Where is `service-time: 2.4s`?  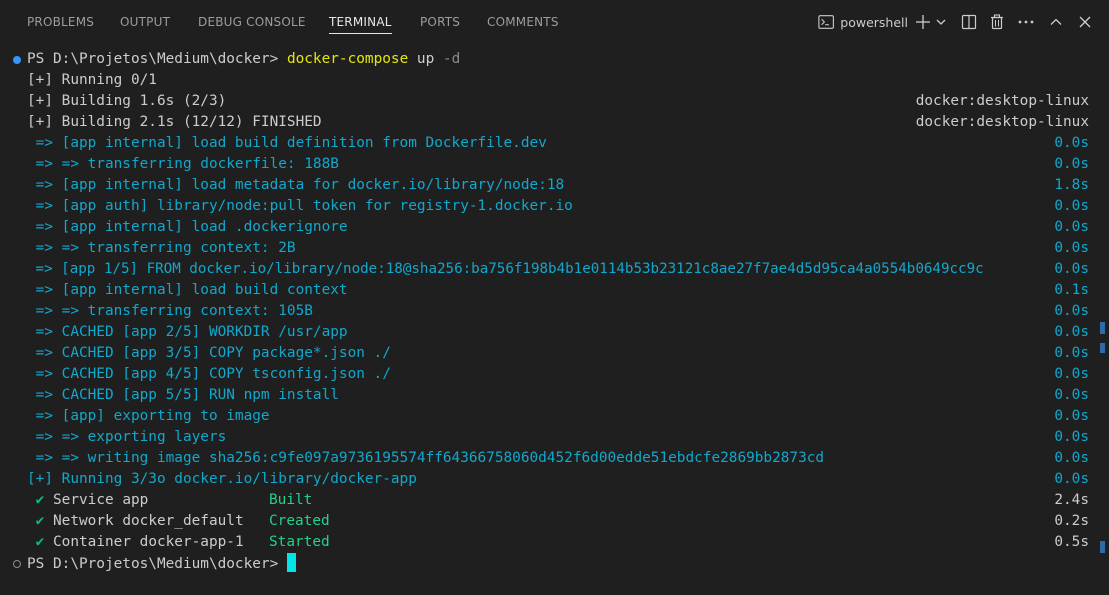
service-time: 2.4s is located at coordinates (1071, 500).